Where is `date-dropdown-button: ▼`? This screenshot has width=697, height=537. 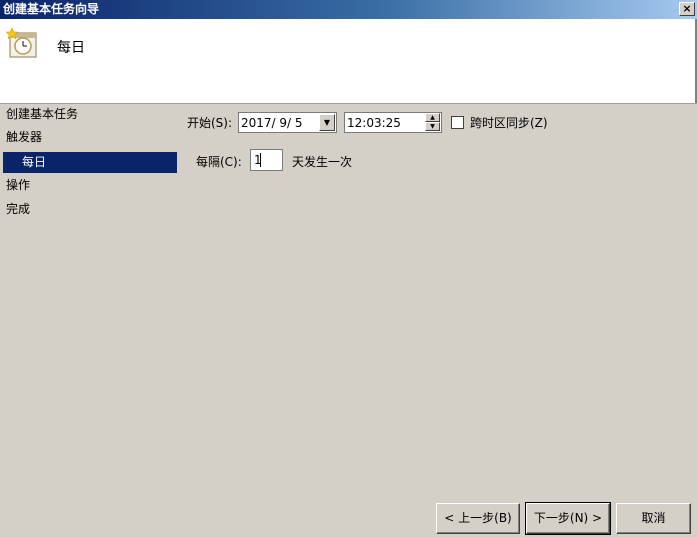 date-dropdown-button: ▼ is located at coordinates (327, 122).